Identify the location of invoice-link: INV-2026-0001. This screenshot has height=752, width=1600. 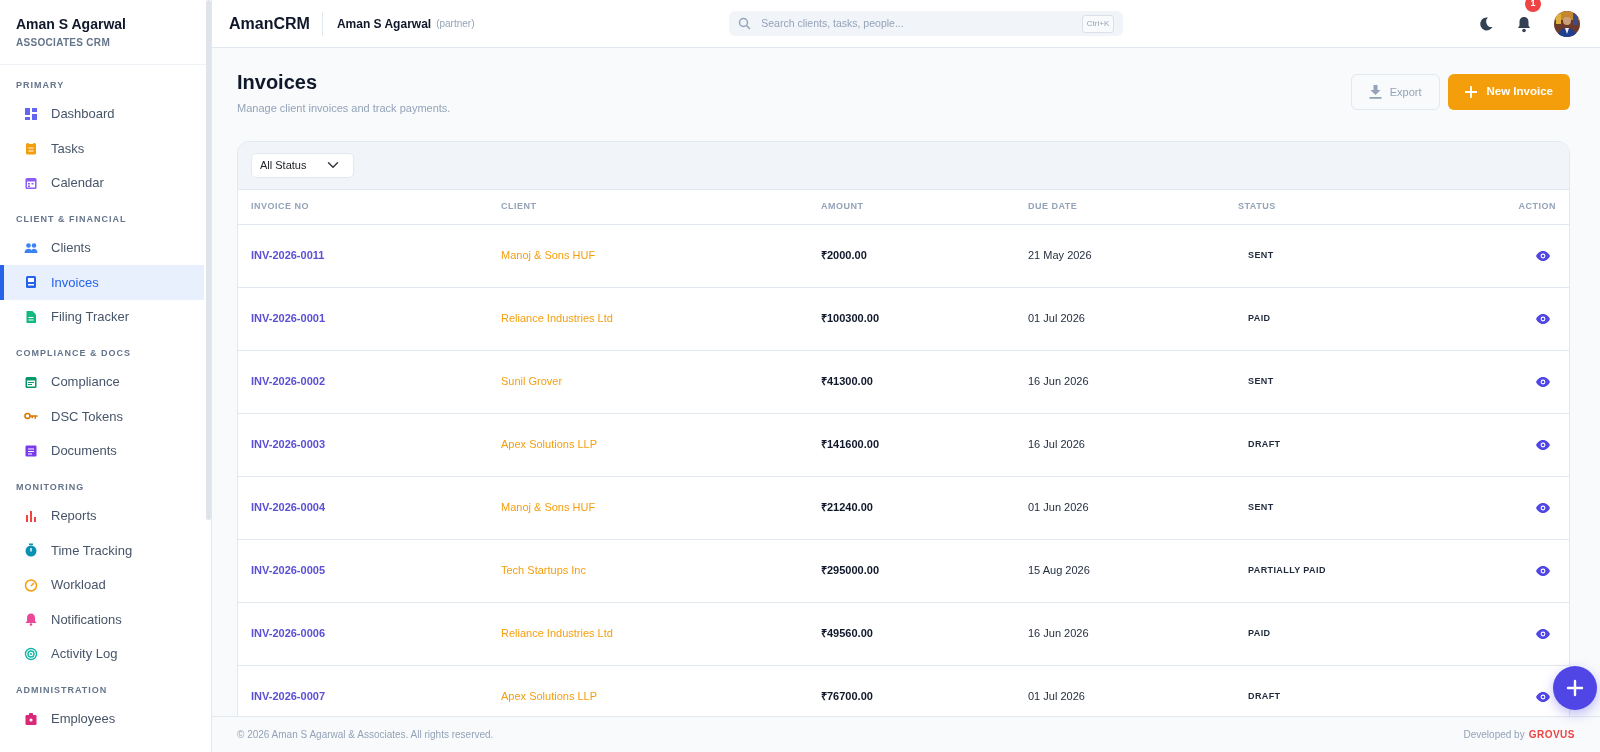
(288, 318).